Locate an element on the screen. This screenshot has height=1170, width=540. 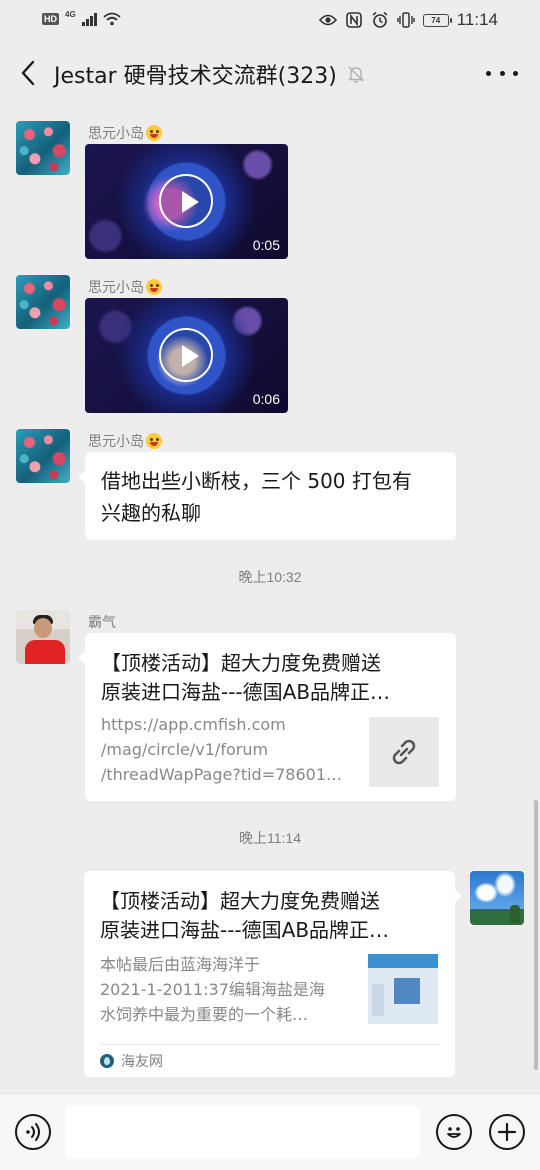
status-time: 11:14 is located at coordinates (477, 19).